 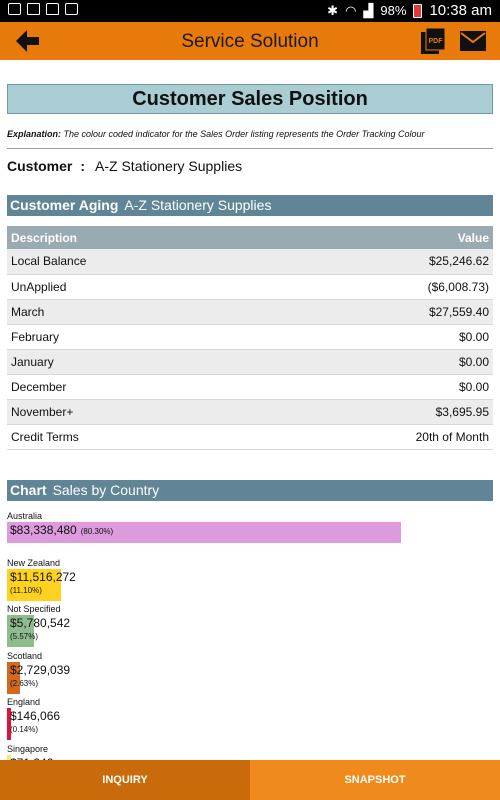 I want to click on table-row: December $0.00, so click(x=250, y=387).